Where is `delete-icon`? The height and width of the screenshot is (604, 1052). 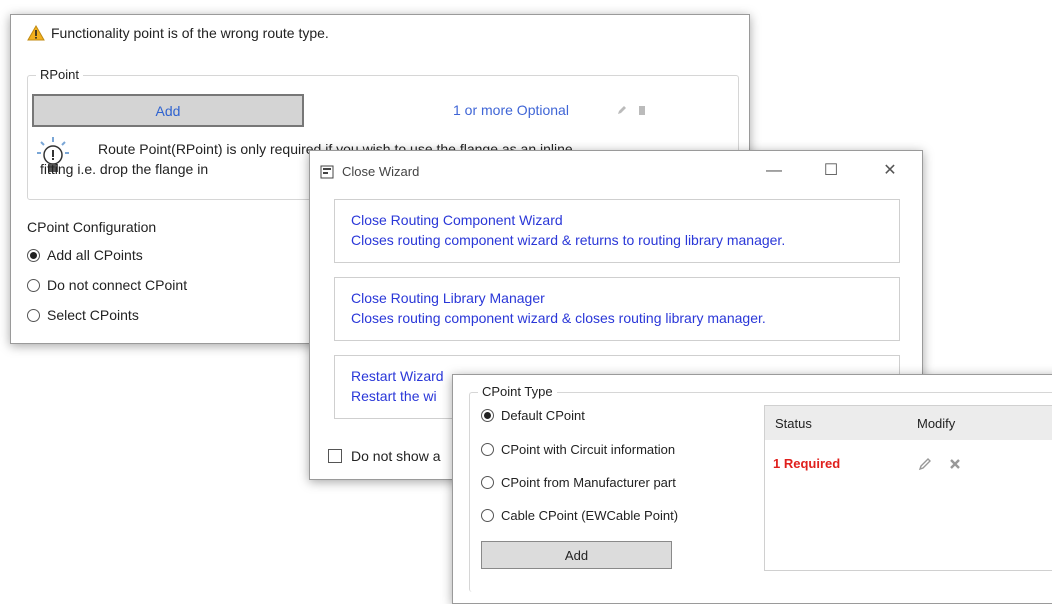 delete-icon is located at coordinates (642, 110).